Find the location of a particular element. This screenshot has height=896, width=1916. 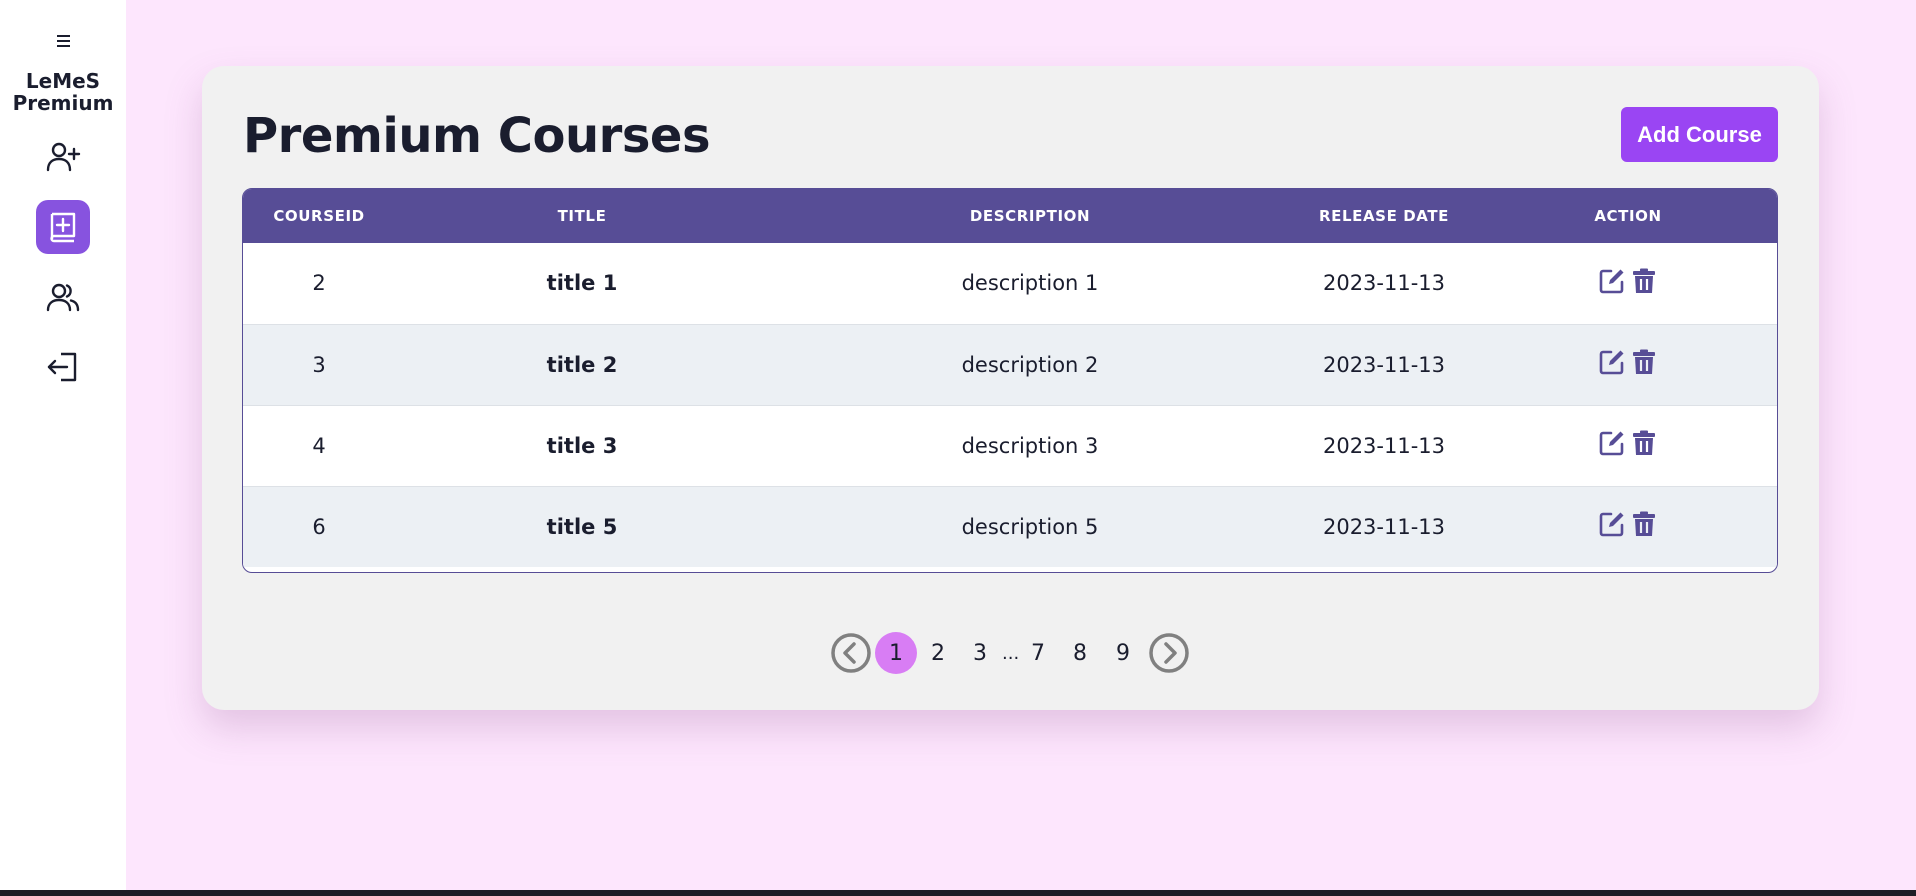

header-release-date: Release Date is located at coordinates (1384, 216).